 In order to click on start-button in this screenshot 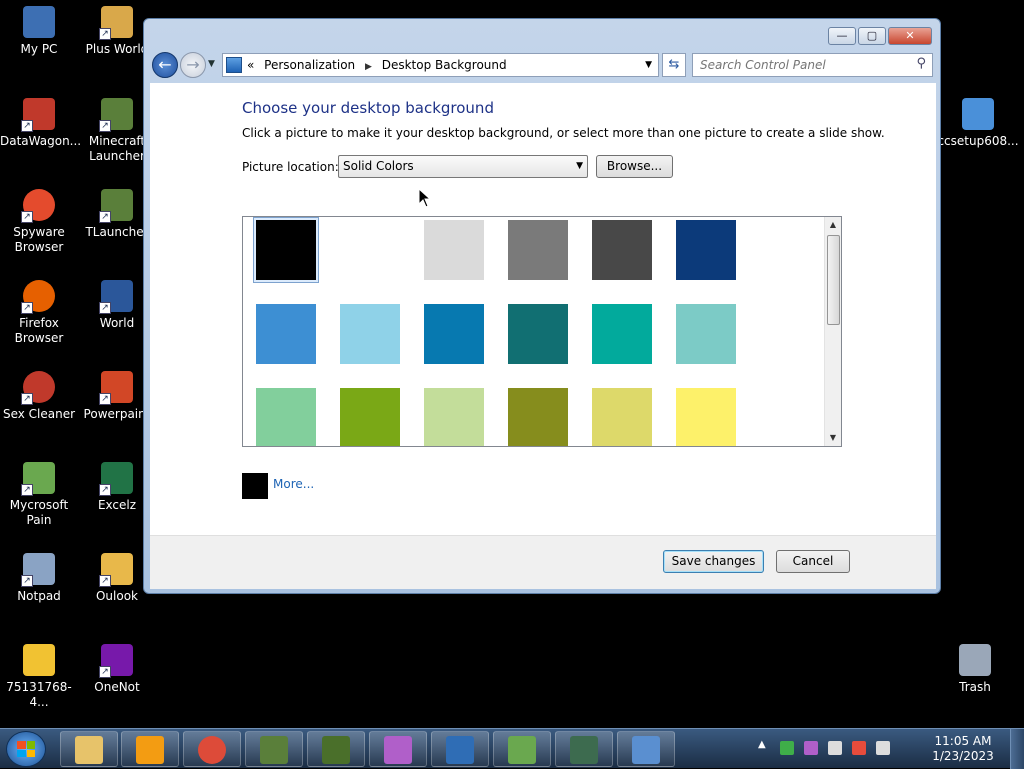, I will do `click(26, 749)`.